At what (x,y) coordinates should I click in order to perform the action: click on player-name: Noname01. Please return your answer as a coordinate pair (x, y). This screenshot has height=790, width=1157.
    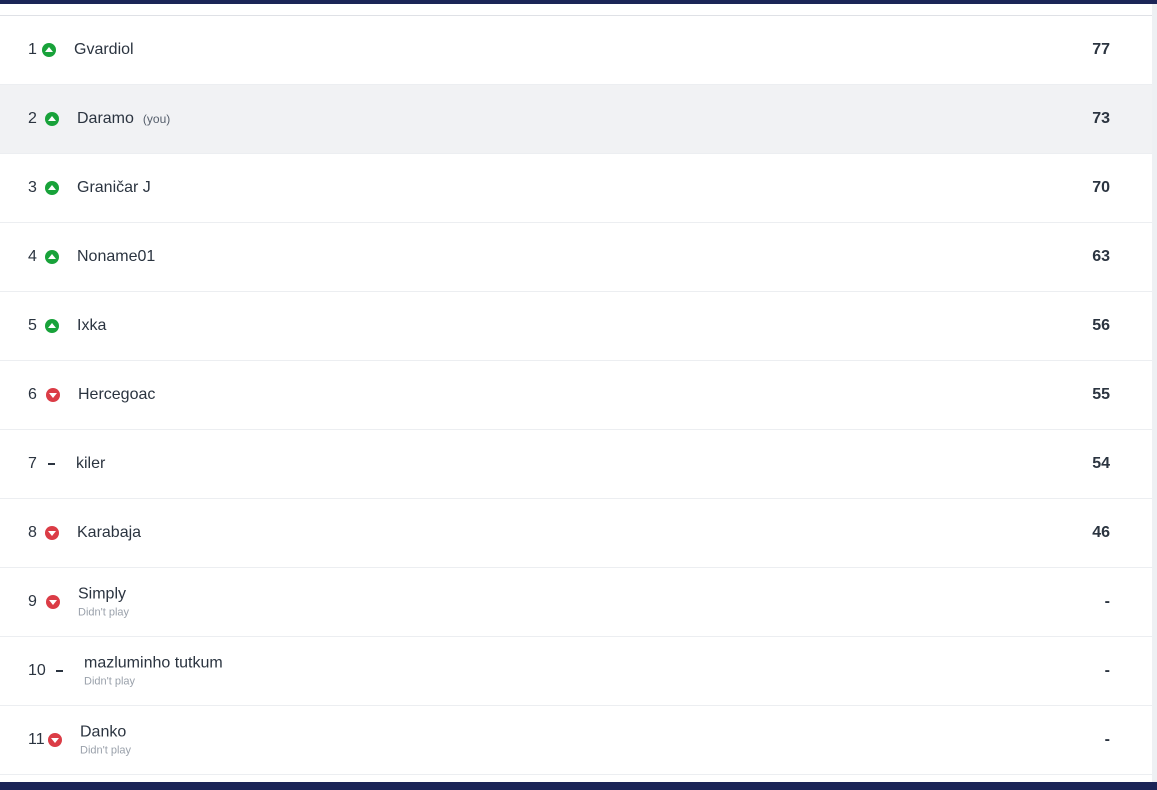
    Looking at the image, I should click on (116, 257).